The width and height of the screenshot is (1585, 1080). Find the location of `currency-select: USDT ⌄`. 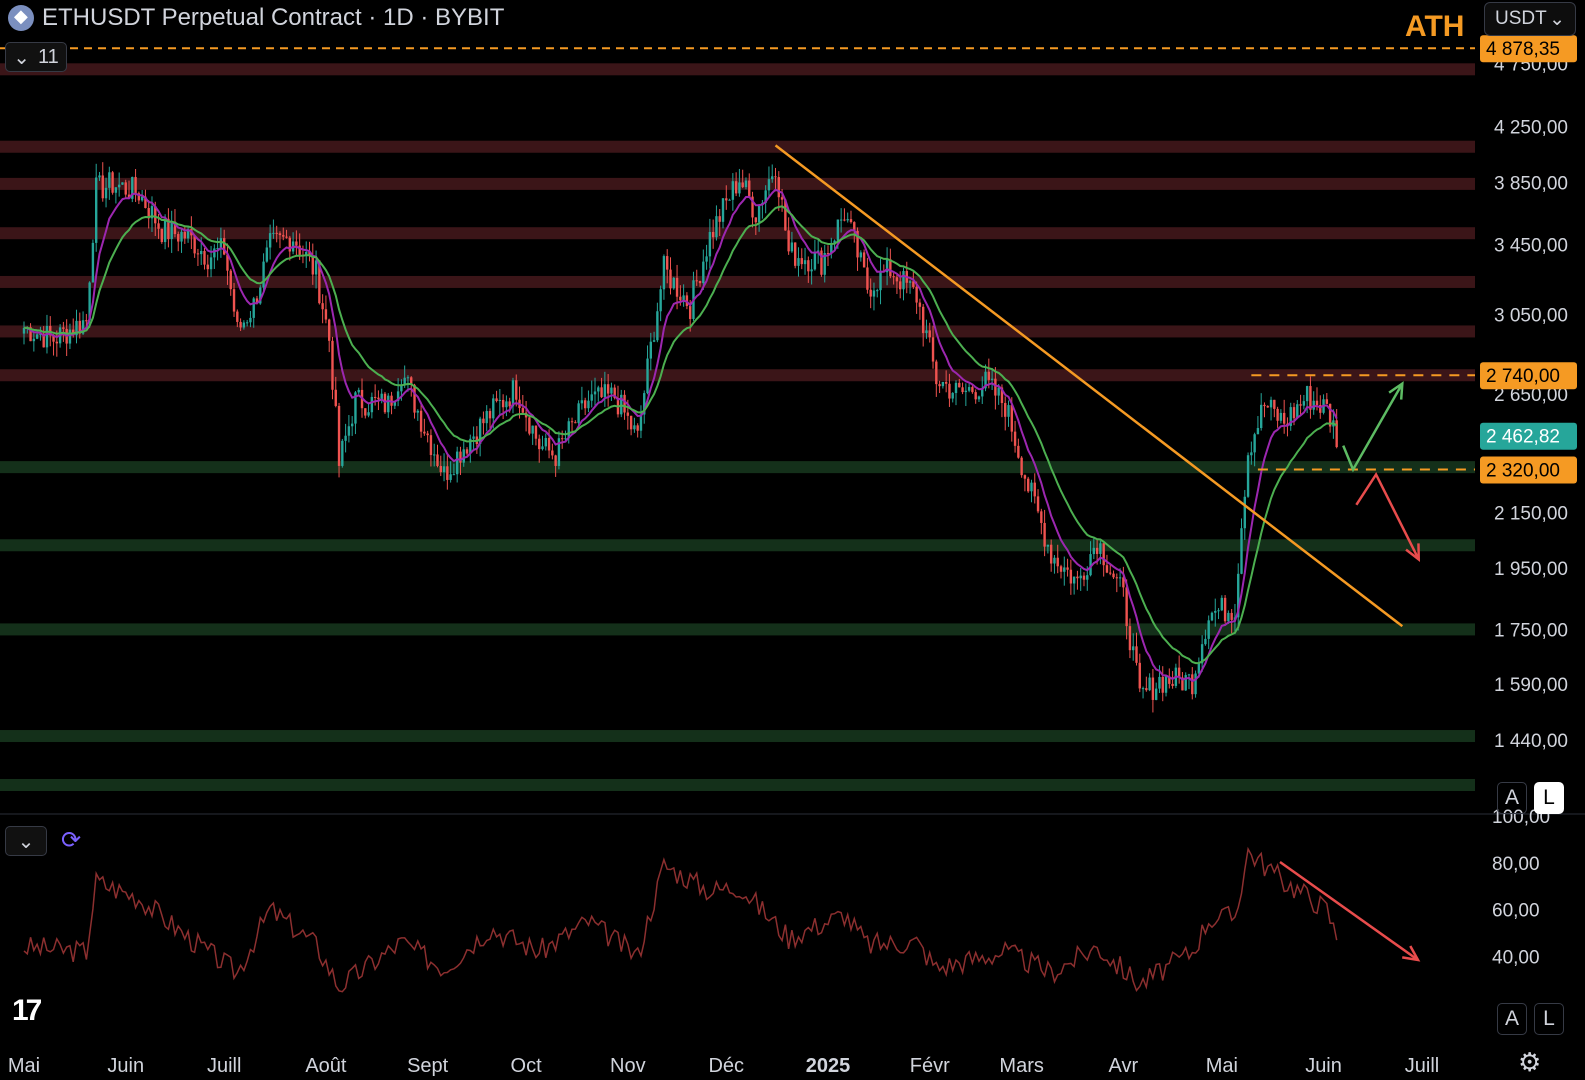

currency-select: USDT ⌄ is located at coordinates (1530, 19).